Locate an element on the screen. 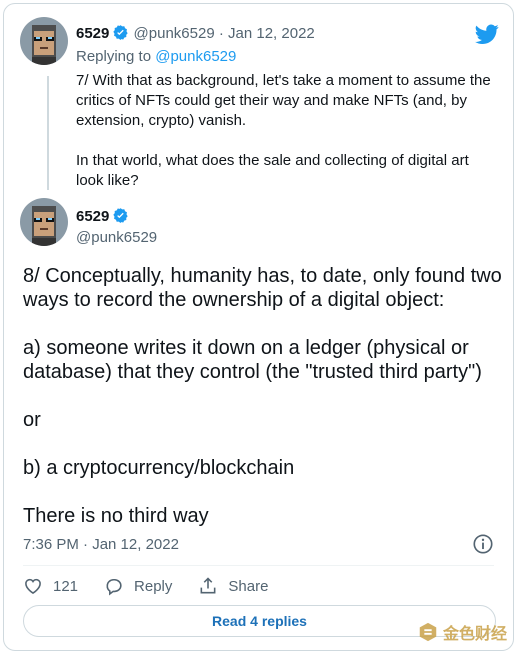 Image resolution: width=517 pixels, height=654 pixels. parent-avatar is located at coordinates (44, 41).